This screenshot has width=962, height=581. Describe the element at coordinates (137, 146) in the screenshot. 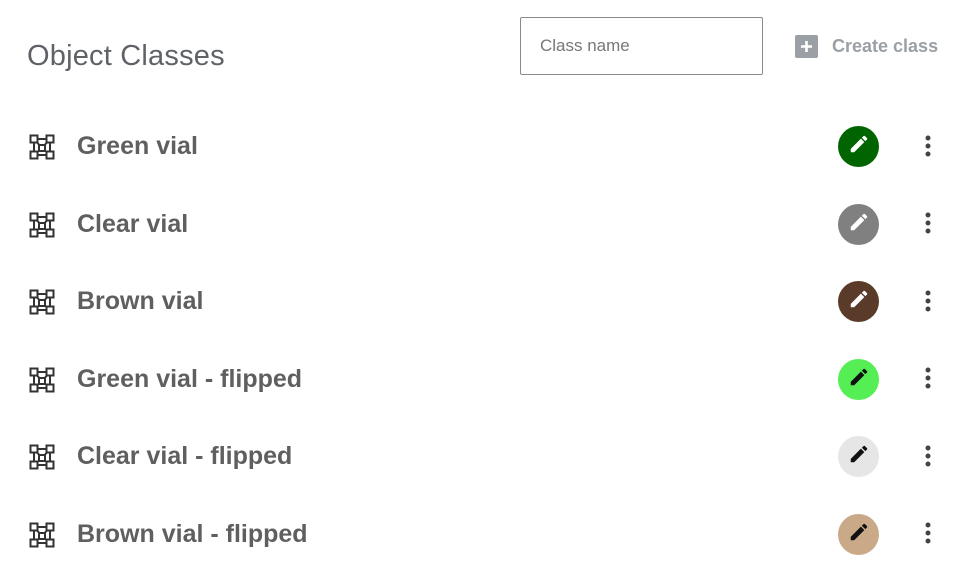

I see `class-label: Green vial` at that location.